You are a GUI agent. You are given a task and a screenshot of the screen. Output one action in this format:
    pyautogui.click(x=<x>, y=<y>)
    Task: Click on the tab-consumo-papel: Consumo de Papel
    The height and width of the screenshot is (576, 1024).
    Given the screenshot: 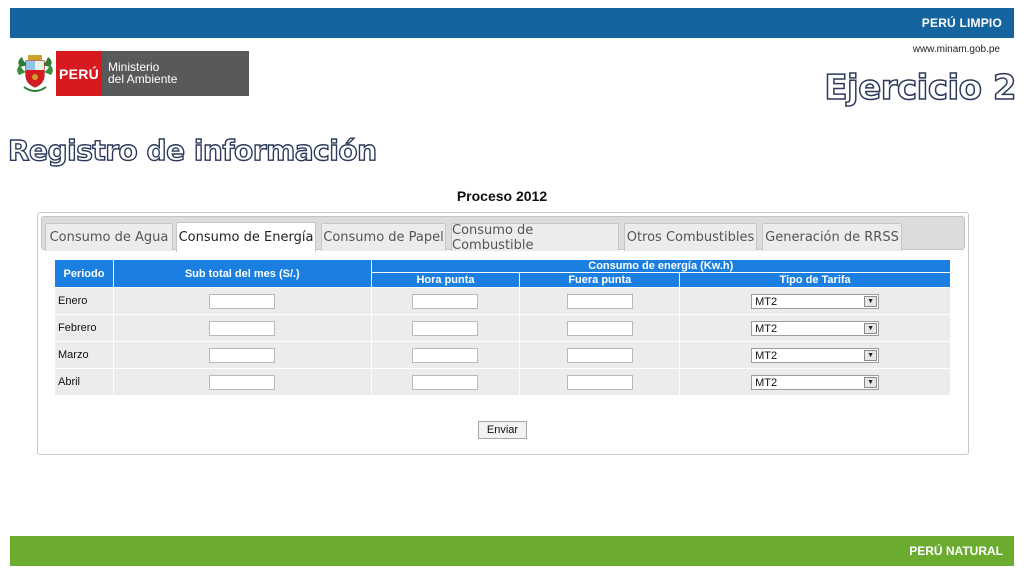 What is the action you would take?
    pyautogui.click(x=383, y=237)
    